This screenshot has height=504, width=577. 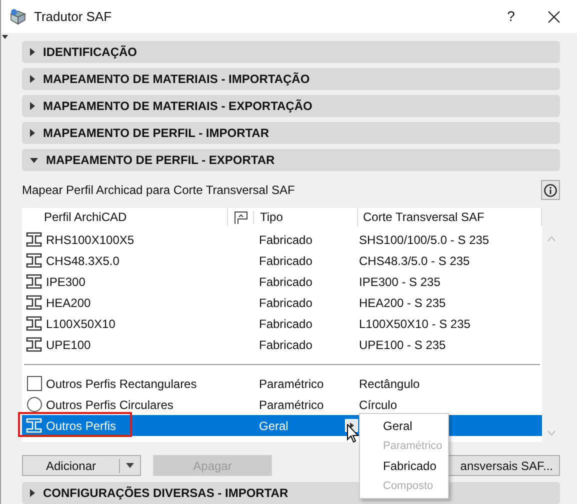 What do you see at coordinates (160, 160) in the screenshot?
I see `section-title: MAPEAMENTO DE PERFIL - EXPORTAR` at bounding box center [160, 160].